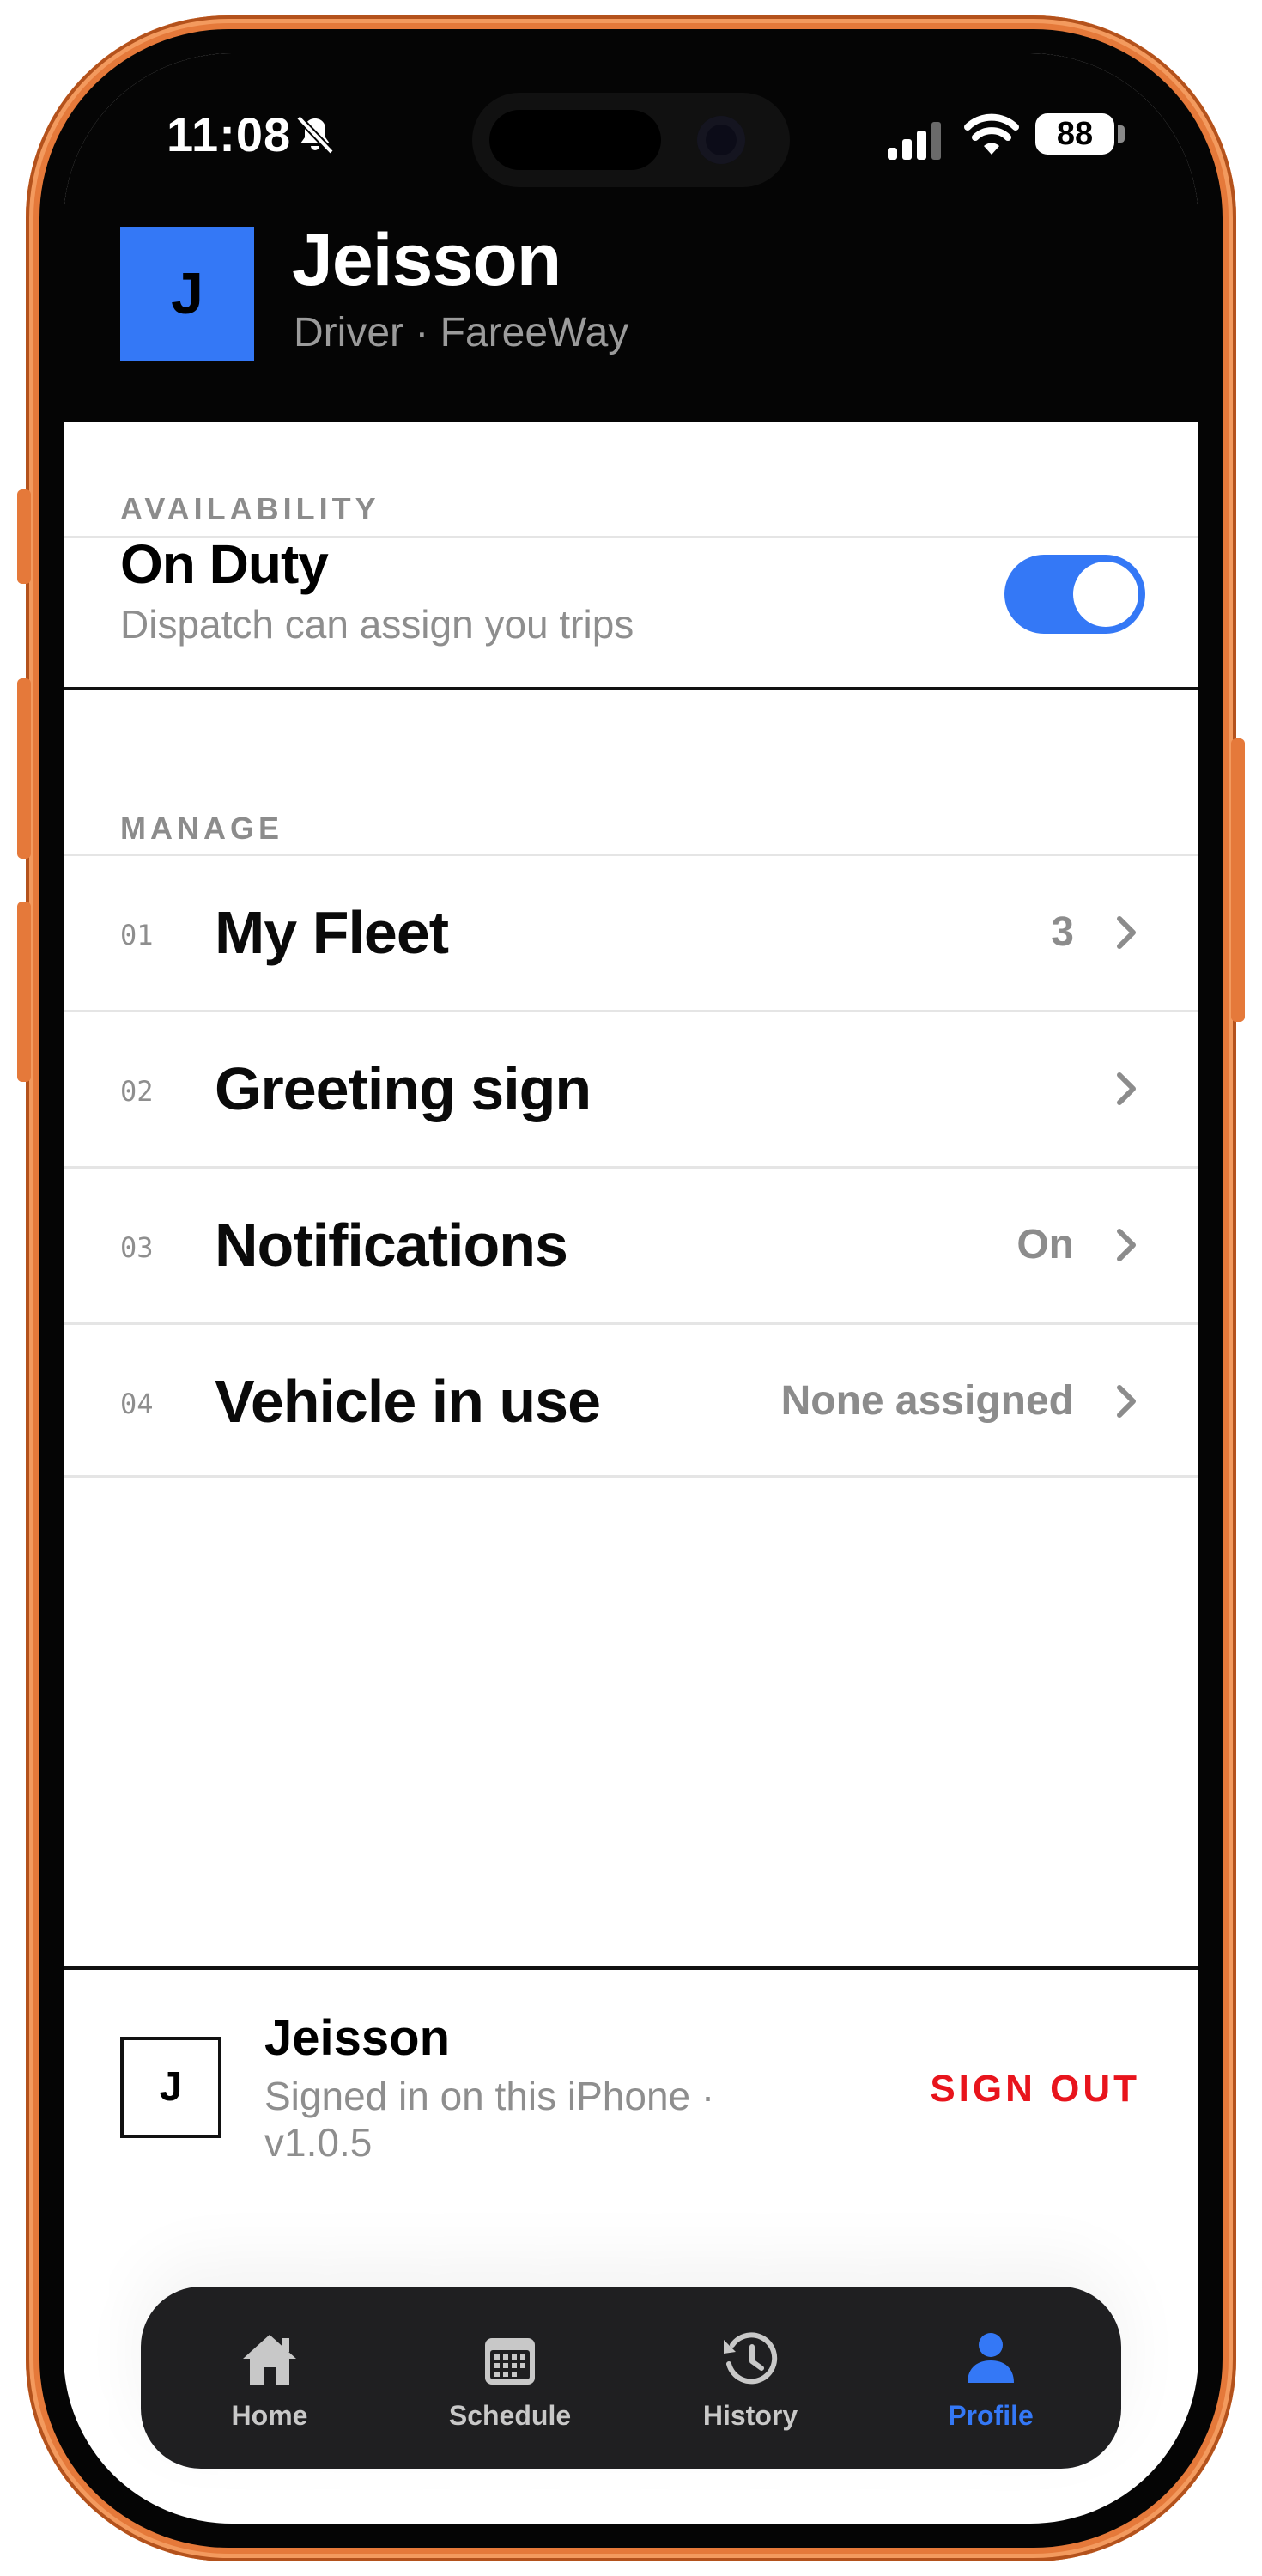 The height and width of the screenshot is (2576, 1262). Describe the element at coordinates (408, 1401) in the screenshot. I see `row-title: Vehicle in use` at that location.